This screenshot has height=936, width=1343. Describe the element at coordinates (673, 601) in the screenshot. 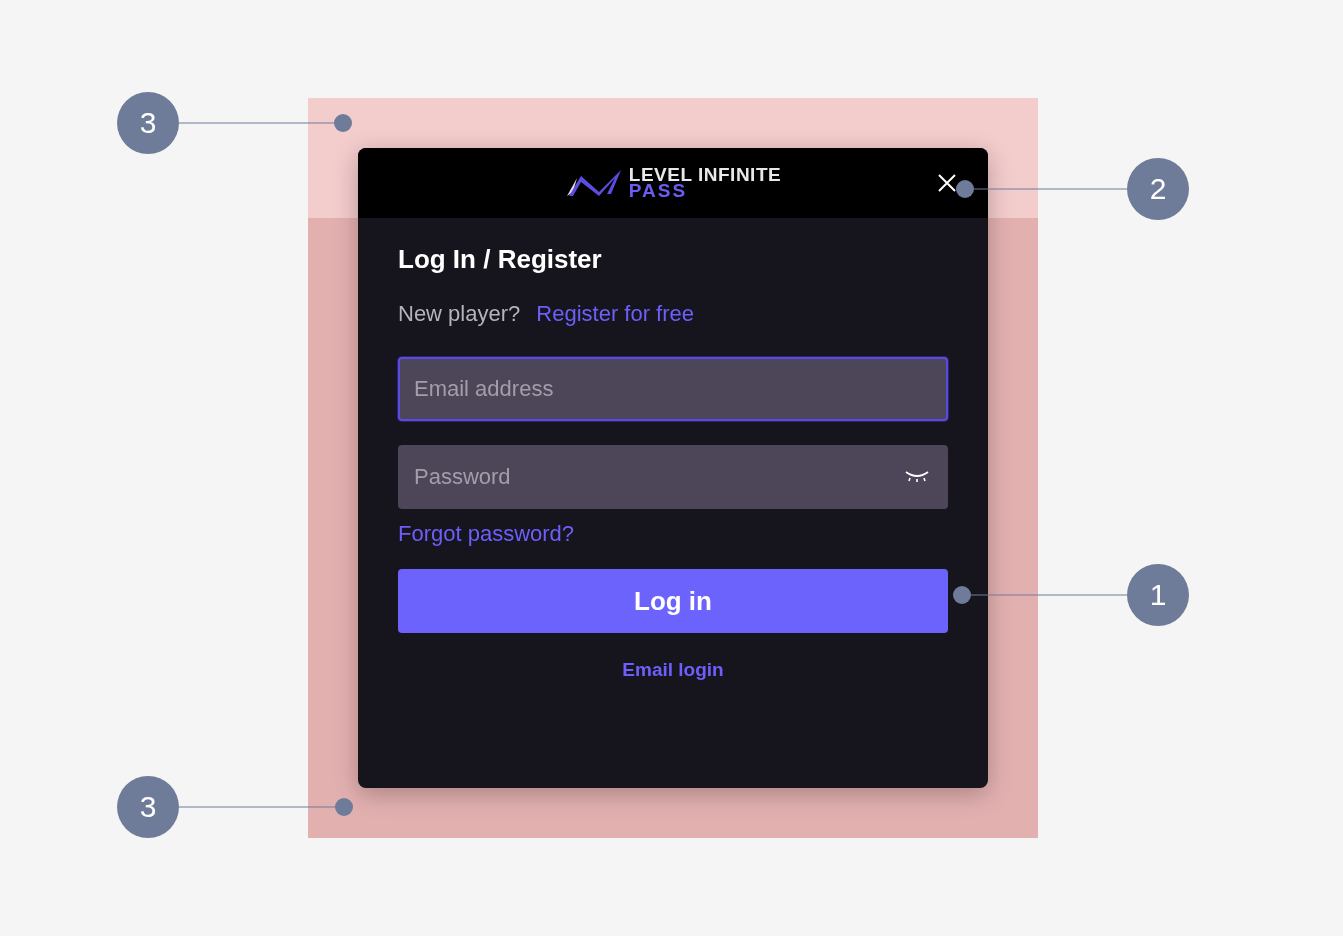

I see `login-button: Log in` at that location.